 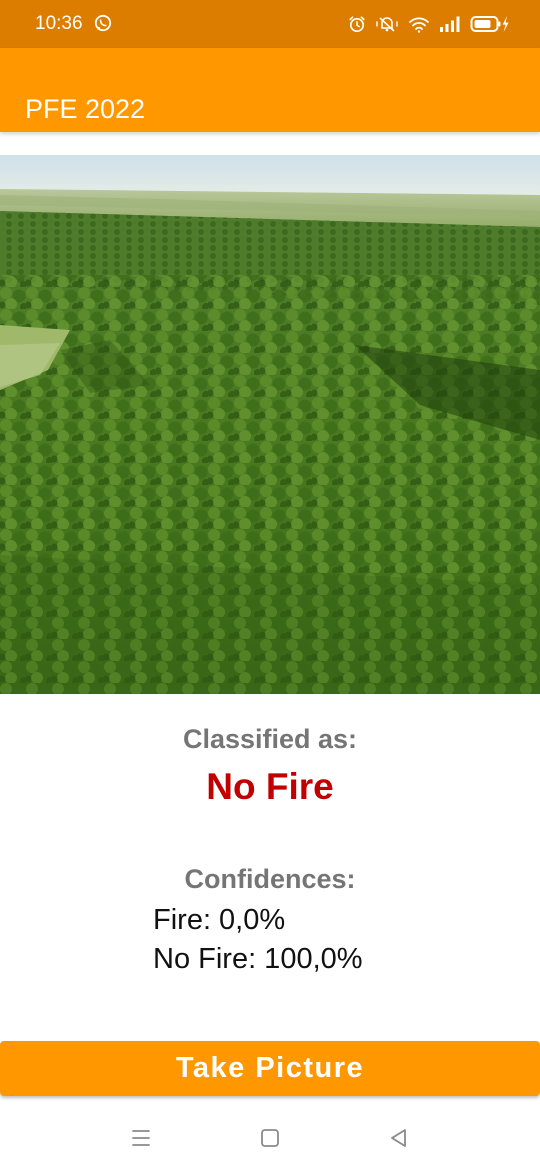 I want to click on wifi-icon, so click(x=419, y=24).